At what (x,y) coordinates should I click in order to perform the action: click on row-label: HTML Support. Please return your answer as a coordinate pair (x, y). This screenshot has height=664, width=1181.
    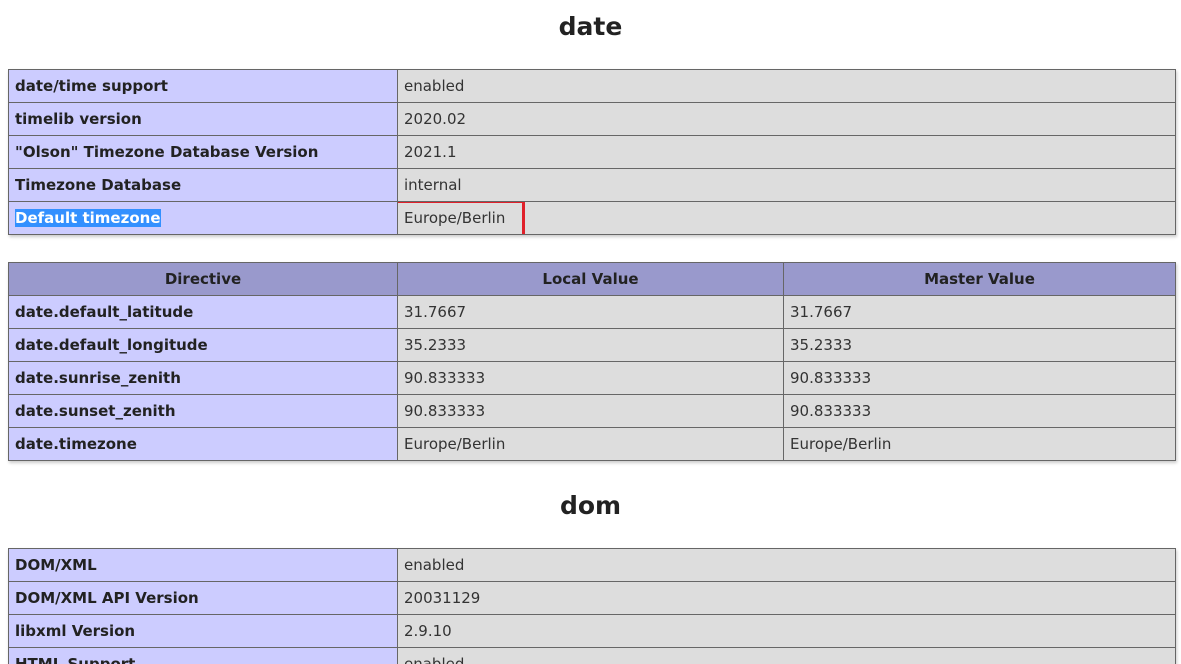
    Looking at the image, I should click on (203, 655).